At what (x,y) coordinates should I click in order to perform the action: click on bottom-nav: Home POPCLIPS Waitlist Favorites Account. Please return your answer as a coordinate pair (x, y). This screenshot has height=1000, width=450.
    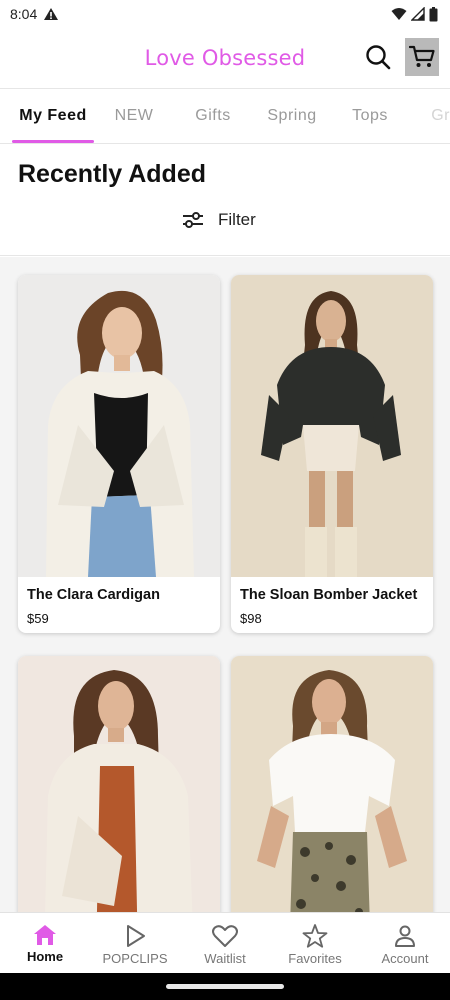
    Looking at the image, I should click on (225, 942).